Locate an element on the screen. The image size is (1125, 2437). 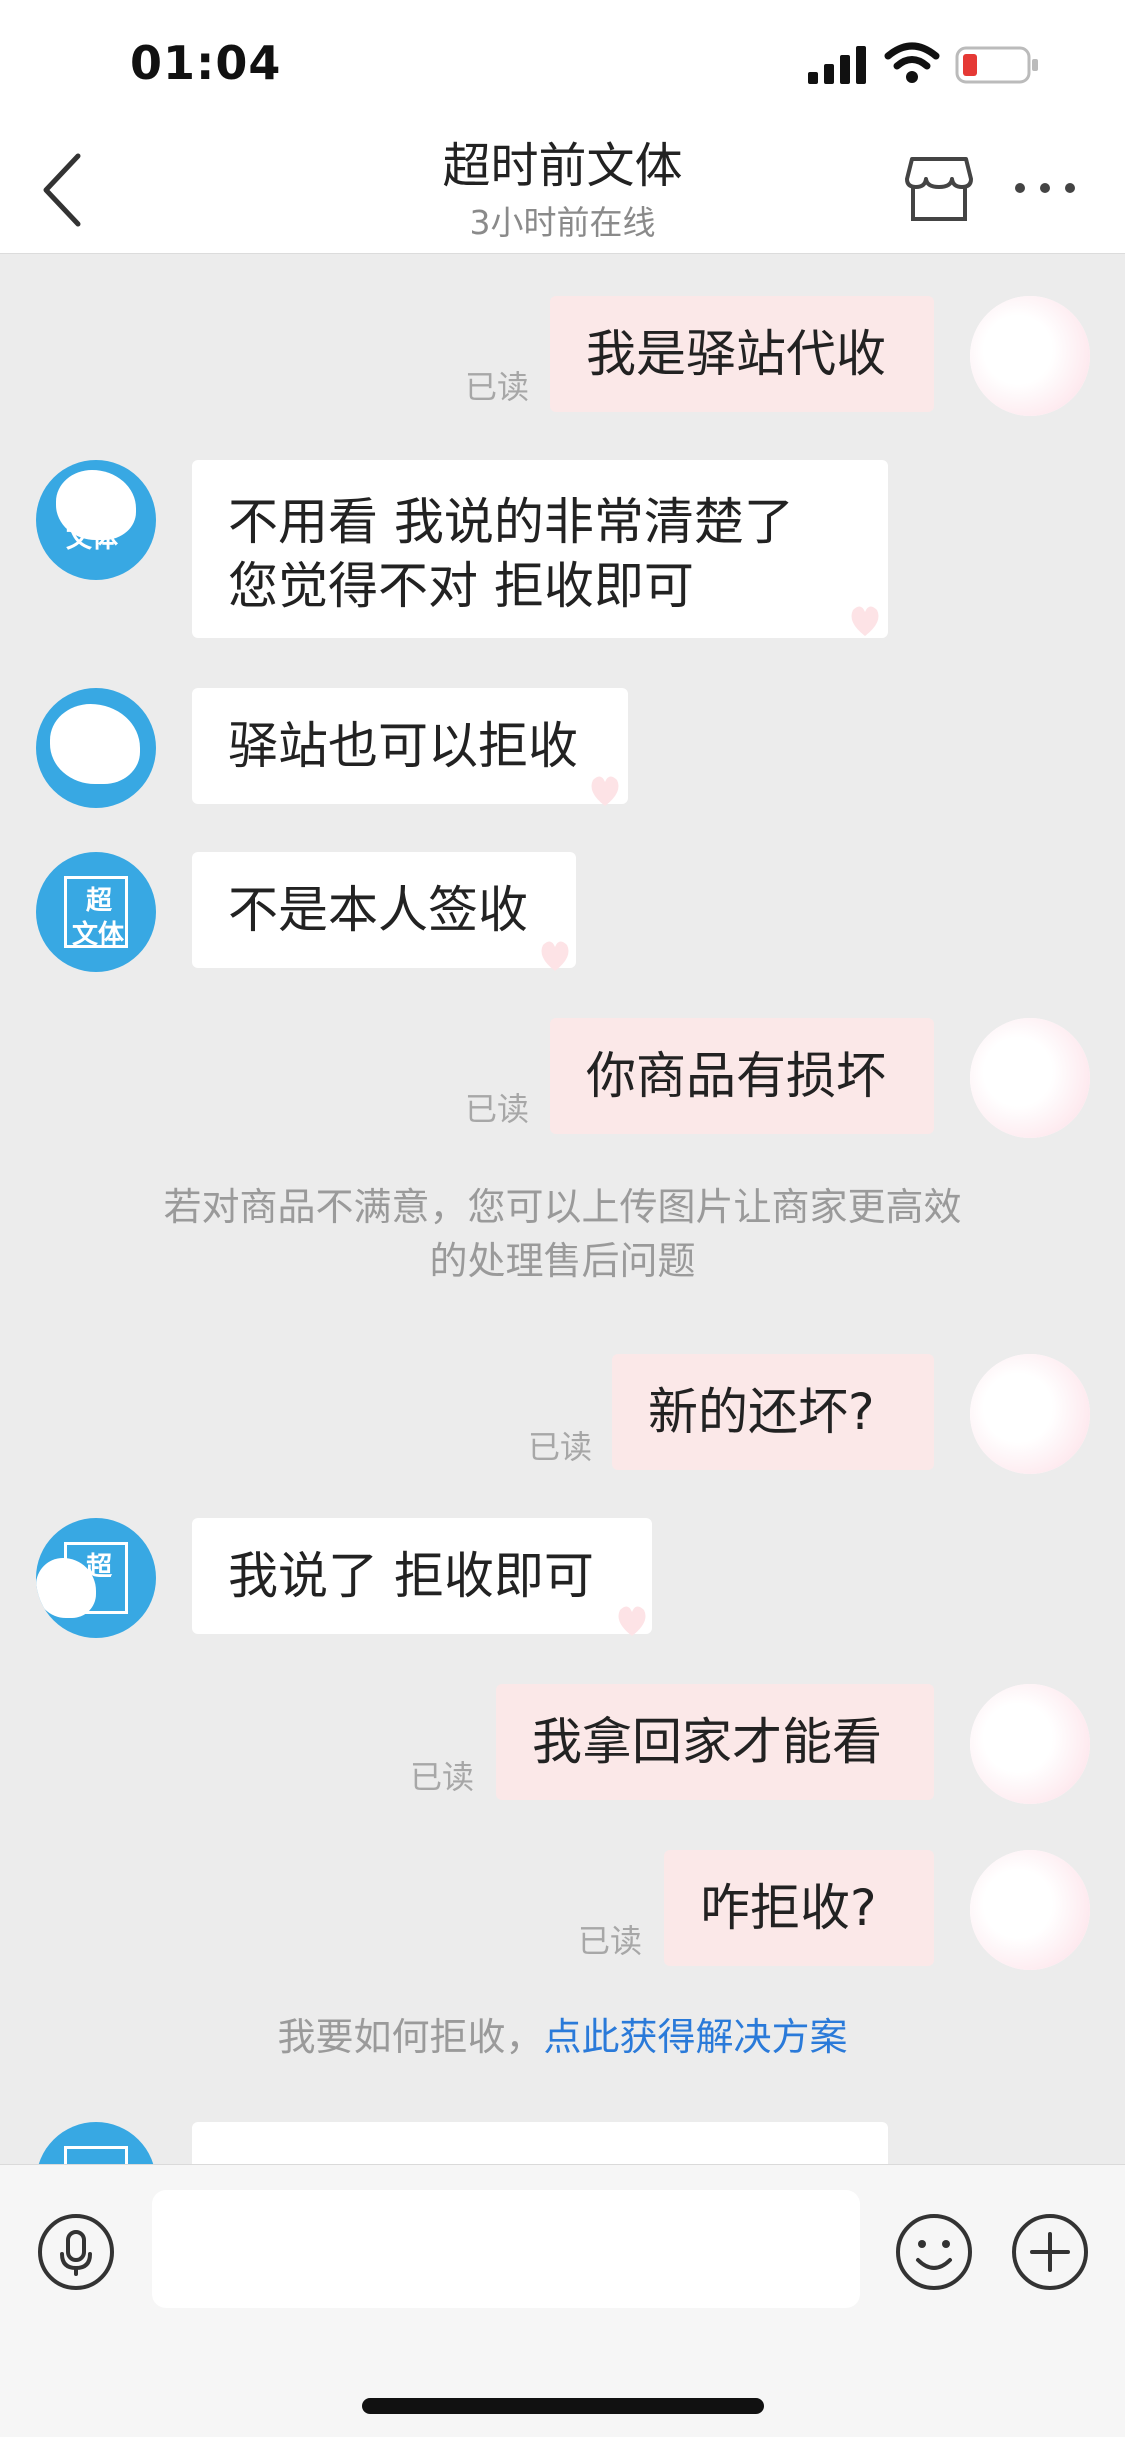
message-bubble-incoming: 不用看 我说的非常清楚了 您觉得不对 拒收即可 is located at coordinates (540, 549).